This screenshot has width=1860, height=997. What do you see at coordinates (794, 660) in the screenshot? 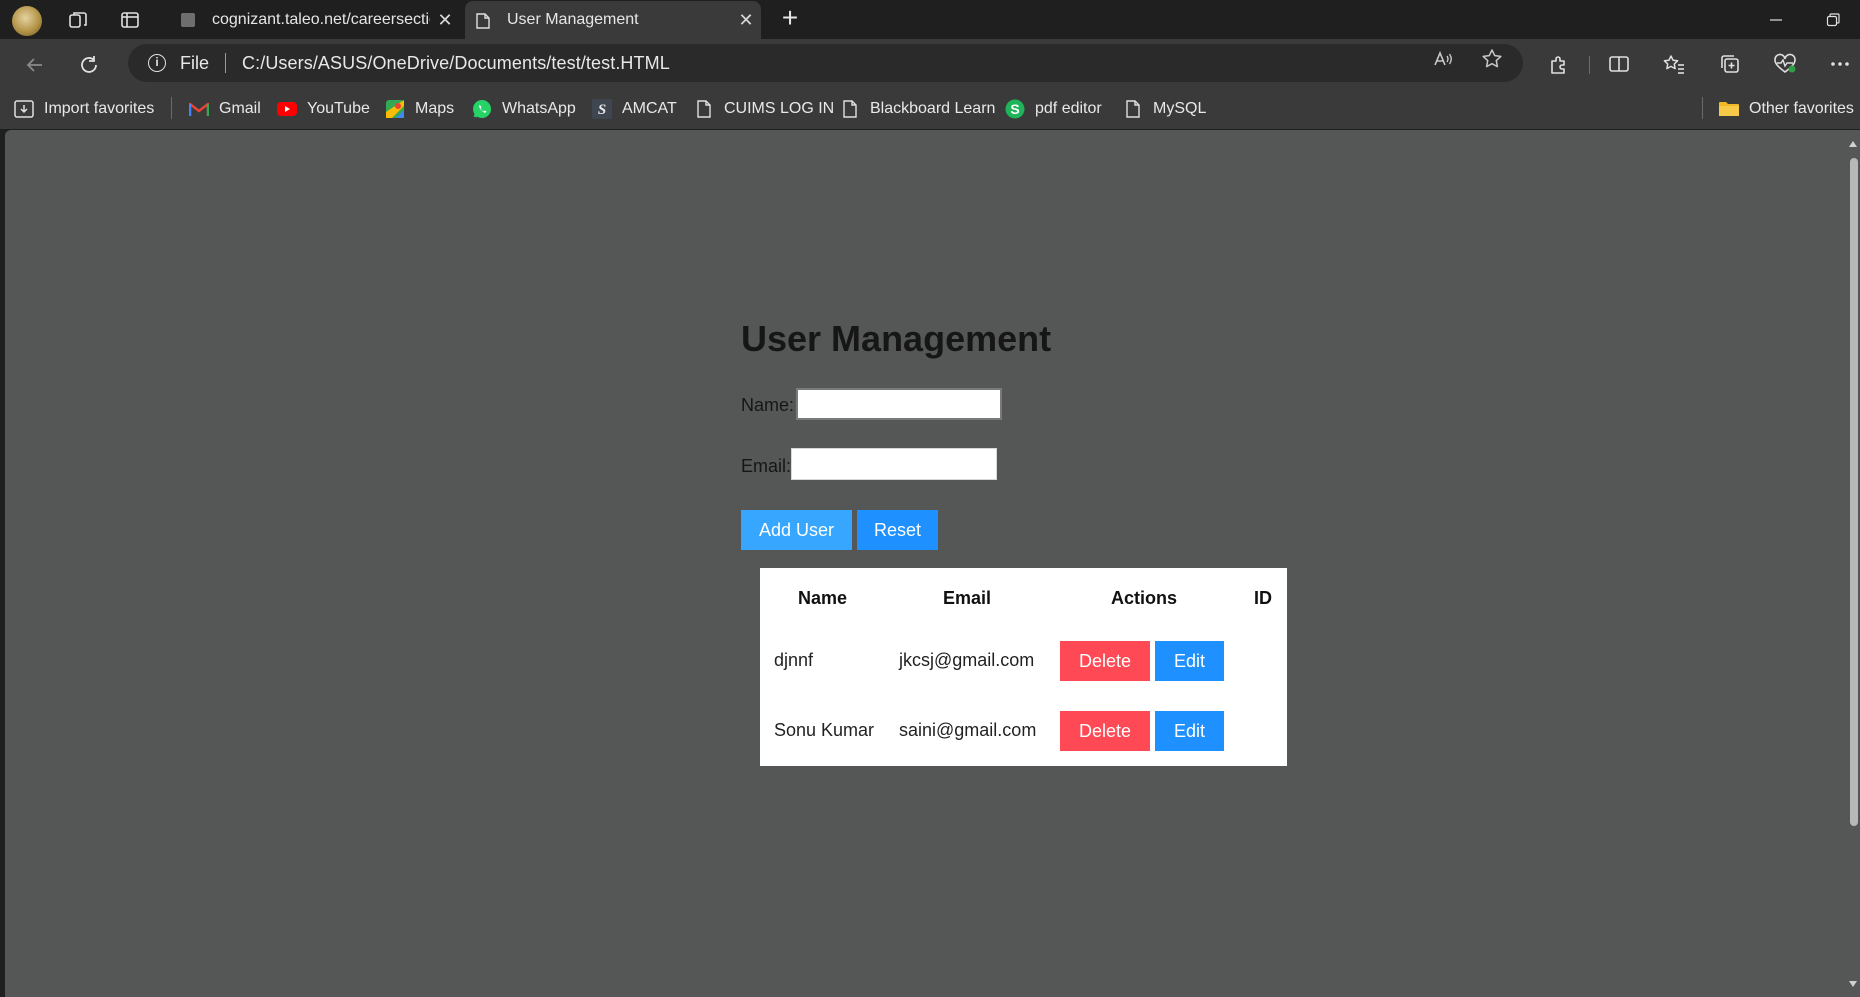
I see `cell-name: djnnf` at bounding box center [794, 660].